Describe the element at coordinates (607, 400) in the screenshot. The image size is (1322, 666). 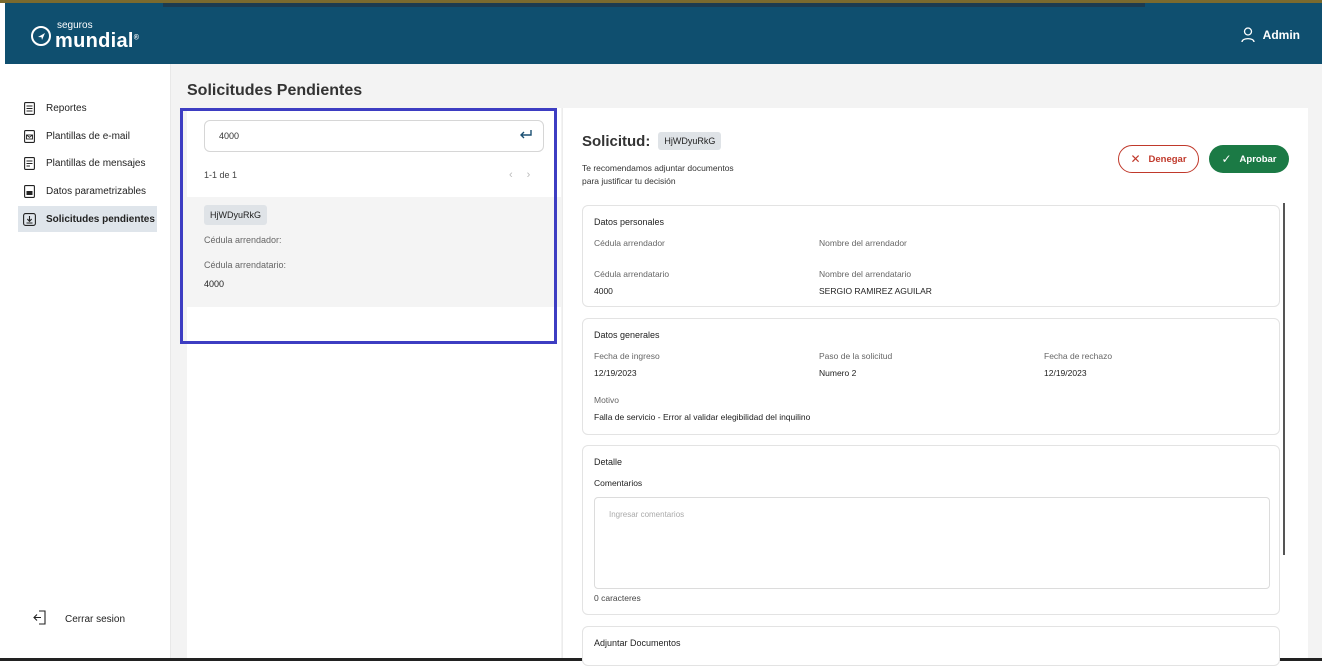
I see `motivo-label: Motivo` at that location.